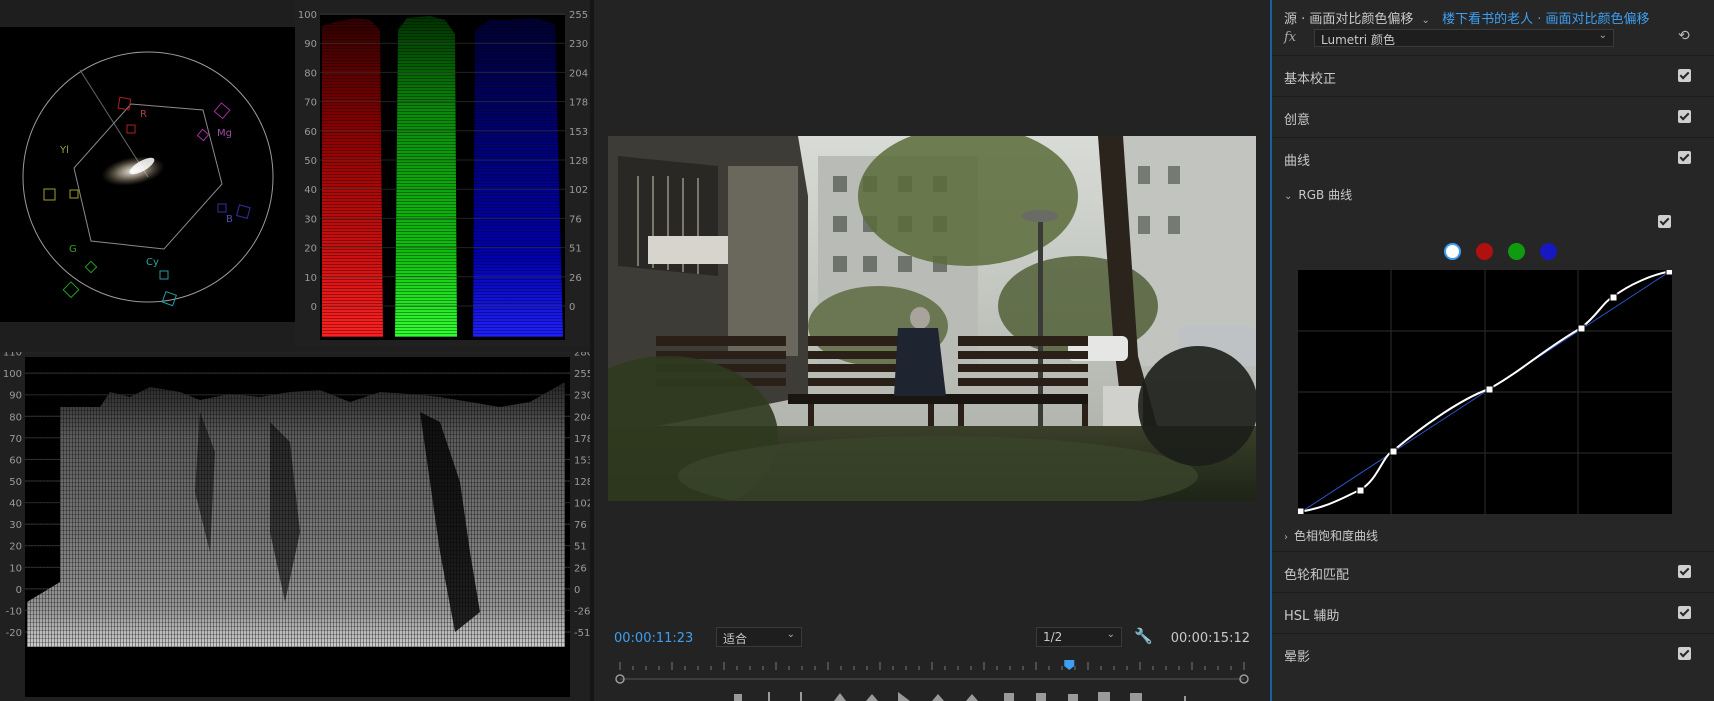 The width and height of the screenshot is (1714, 701). What do you see at coordinates (575, 278) in the screenshot?
I see `parade-right-tick-label: 26` at bounding box center [575, 278].